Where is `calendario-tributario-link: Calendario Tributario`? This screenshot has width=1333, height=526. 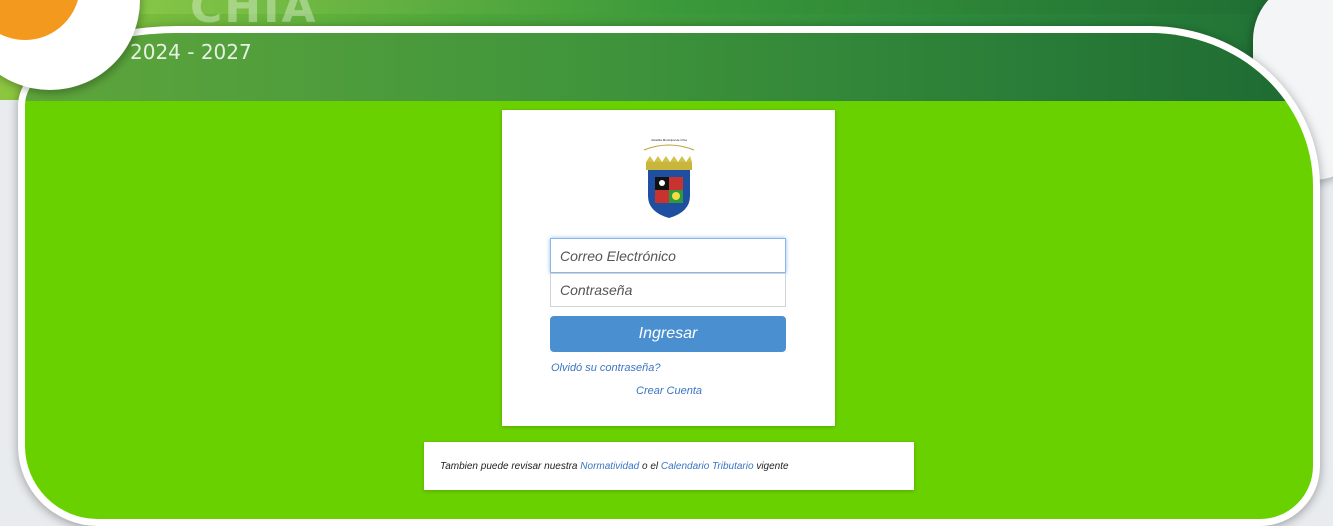 calendario-tributario-link: Calendario Tributario is located at coordinates (707, 466).